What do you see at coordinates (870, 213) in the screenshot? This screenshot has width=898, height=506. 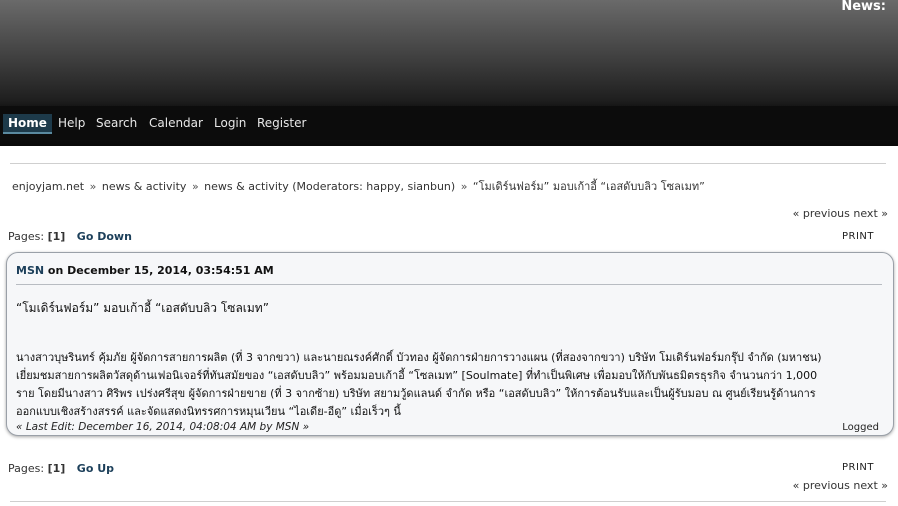 I see `next-topic-link: next »` at bounding box center [870, 213].